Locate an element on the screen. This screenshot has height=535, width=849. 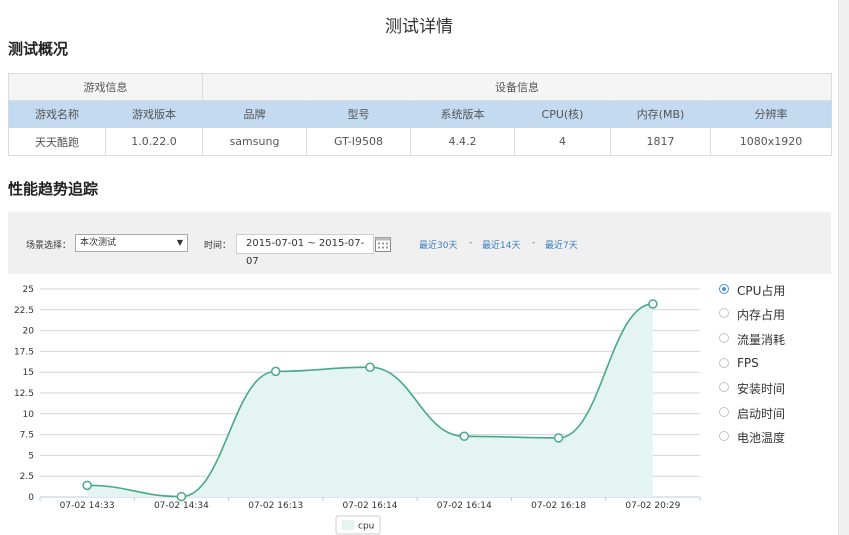
metric-option-traffic: 流量消耗 is located at coordinates (769, 339).